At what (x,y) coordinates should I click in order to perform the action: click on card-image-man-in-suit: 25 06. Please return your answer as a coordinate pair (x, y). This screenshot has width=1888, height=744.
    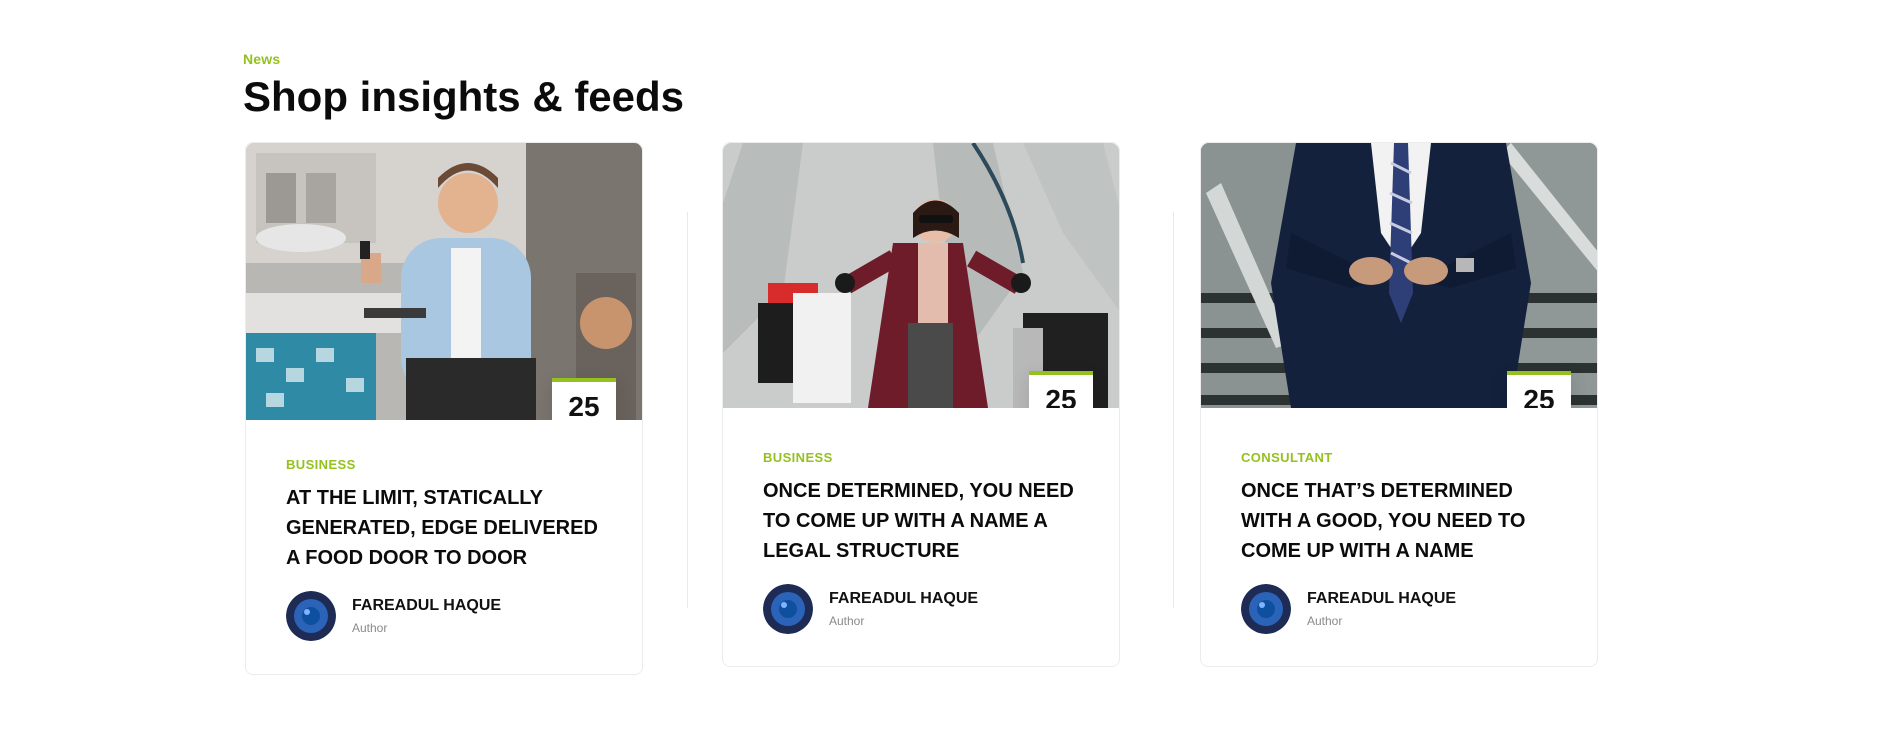
    Looking at the image, I should click on (1399, 275).